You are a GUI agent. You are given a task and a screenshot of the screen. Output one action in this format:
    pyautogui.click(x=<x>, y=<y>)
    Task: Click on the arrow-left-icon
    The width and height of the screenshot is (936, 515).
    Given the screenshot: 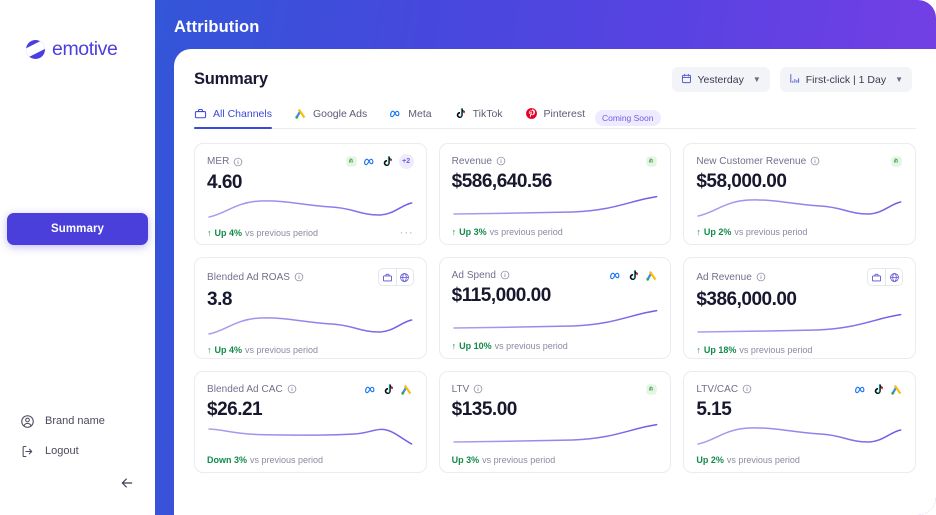 What is the action you would take?
    pyautogui.click(x=127, y=483)
    